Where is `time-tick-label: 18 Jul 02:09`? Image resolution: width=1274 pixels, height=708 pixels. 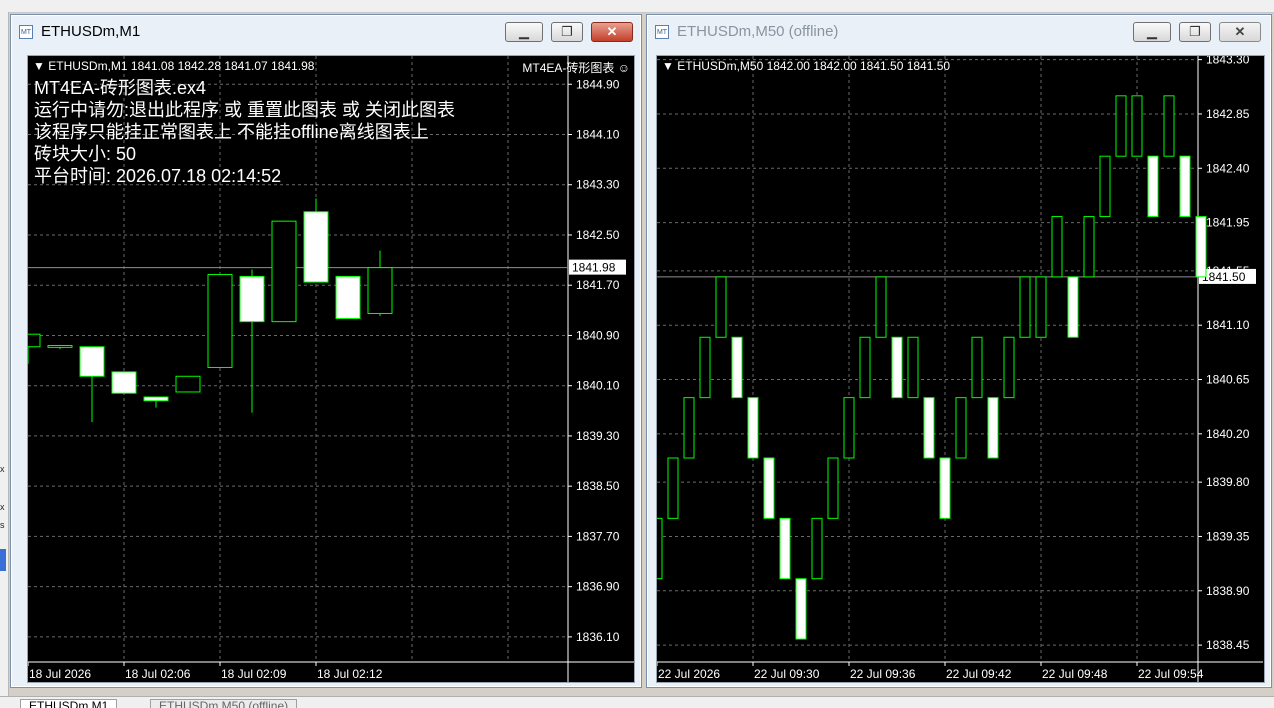
time-tick-label: 18 Jul 02:09 is located at coordinates (254, 674).